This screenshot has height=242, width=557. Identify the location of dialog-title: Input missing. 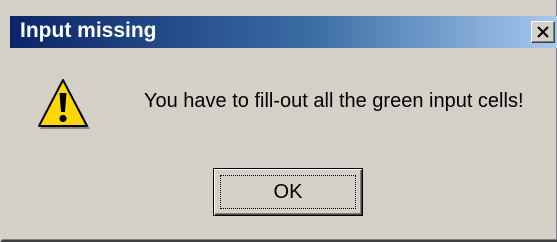
(88, 30).